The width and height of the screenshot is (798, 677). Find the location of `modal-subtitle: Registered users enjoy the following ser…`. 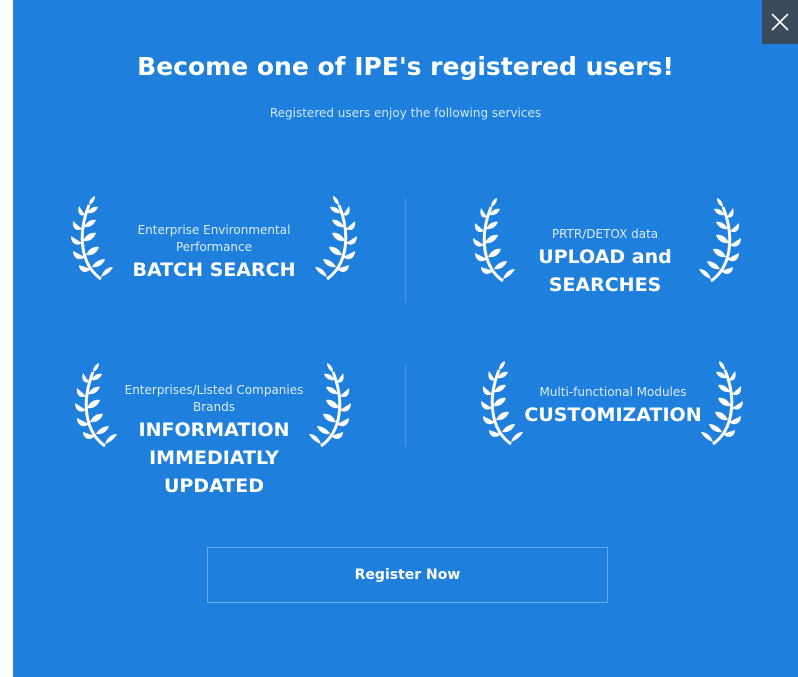

modal-subtitle: Registered users enjoy the following ser… is located at coordinates (405, 113).